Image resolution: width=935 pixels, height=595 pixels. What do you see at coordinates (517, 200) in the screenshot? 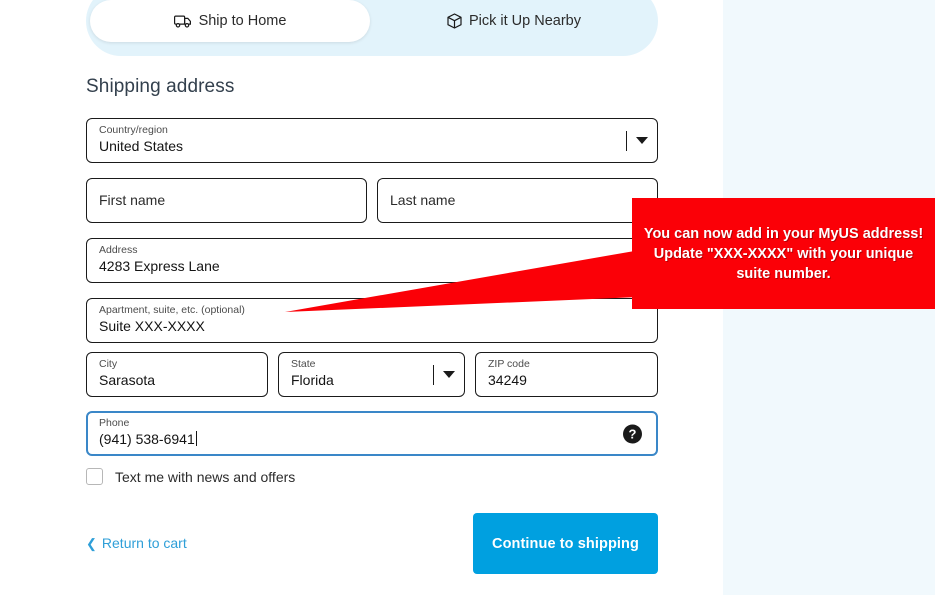
I see `last-name-input: Last name` at bounding box center [517, 200].